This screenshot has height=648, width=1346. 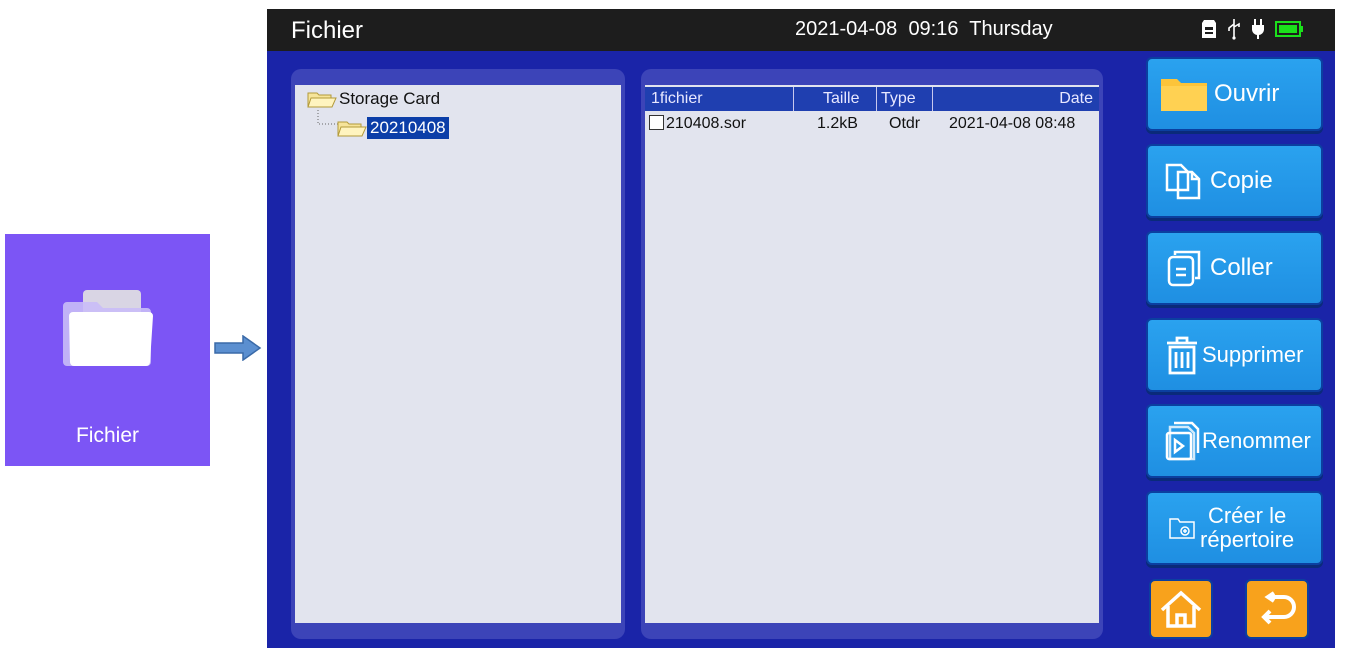 I want to click on file-type: Otdr, so click(x=905, y=123).